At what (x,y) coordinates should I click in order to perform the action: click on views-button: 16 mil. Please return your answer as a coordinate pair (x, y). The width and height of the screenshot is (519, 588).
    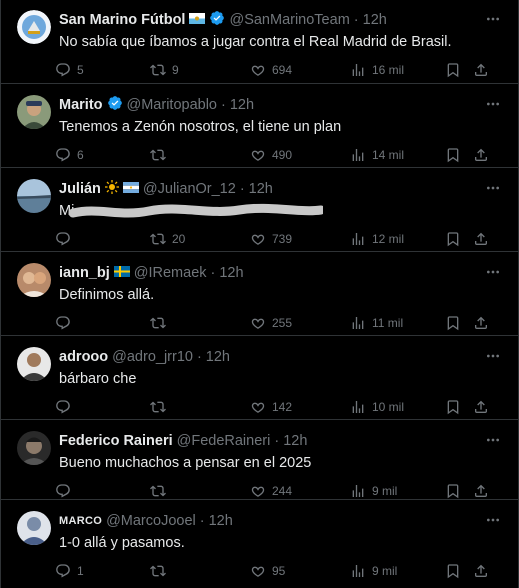
    Looking at the image, I should click on (377, 70).